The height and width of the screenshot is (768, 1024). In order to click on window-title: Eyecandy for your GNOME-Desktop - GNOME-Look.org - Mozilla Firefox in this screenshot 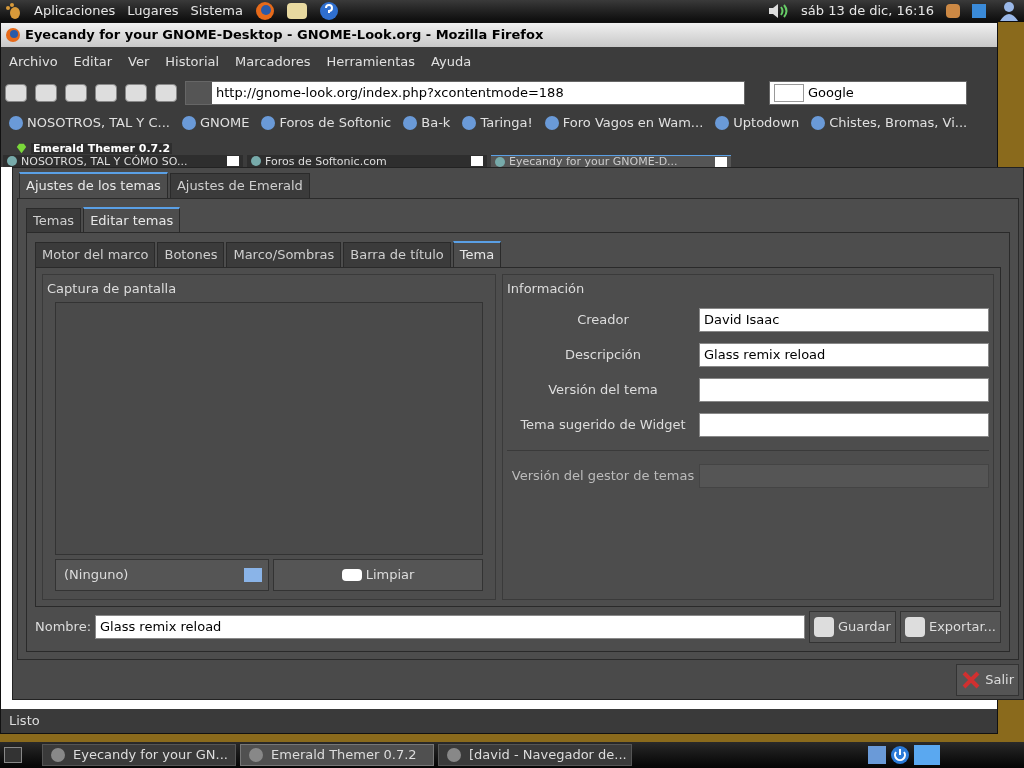, I will do `click(284, 35)`.